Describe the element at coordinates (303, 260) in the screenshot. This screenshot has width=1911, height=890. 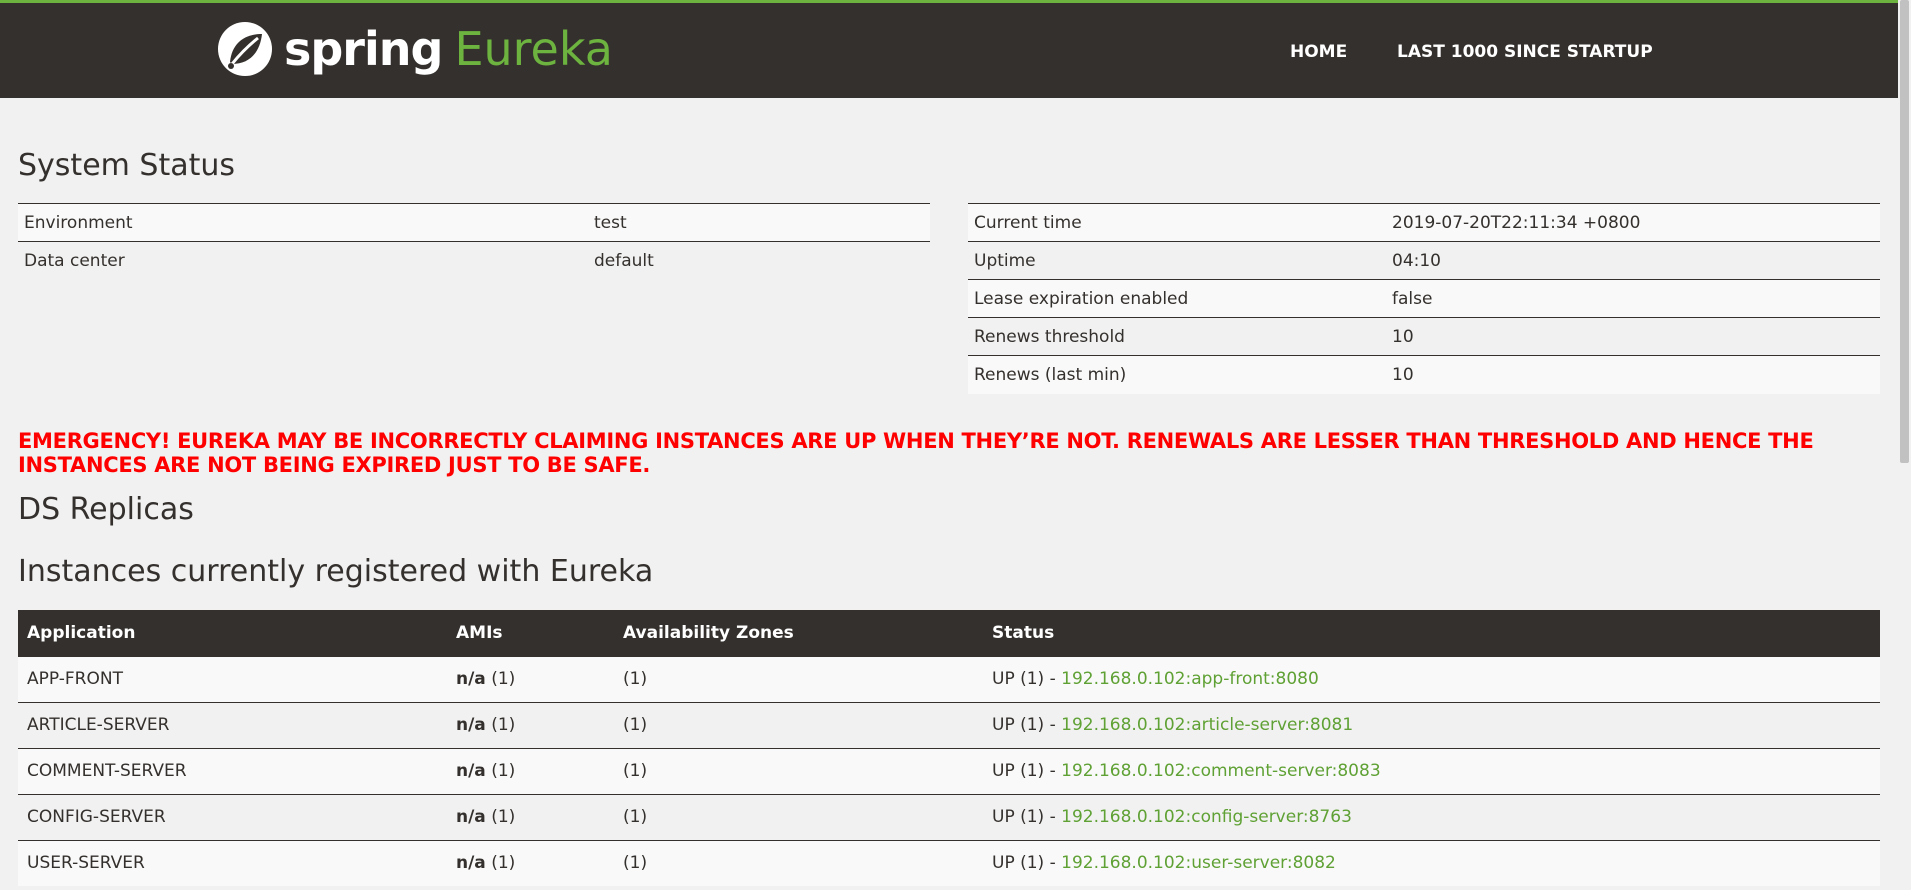
I see `status-label: Data center` at that location.